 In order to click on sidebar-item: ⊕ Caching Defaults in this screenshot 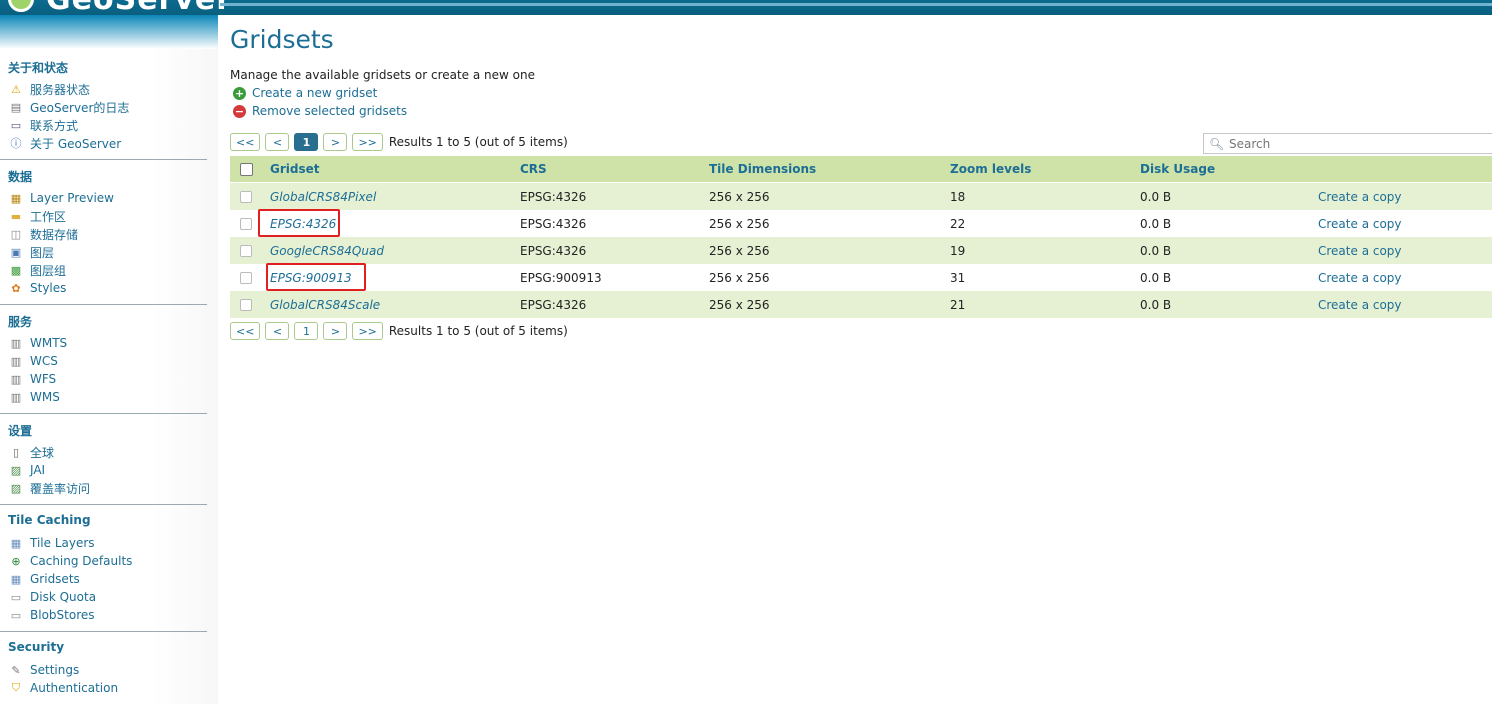, I will do `click(70, 561)`.